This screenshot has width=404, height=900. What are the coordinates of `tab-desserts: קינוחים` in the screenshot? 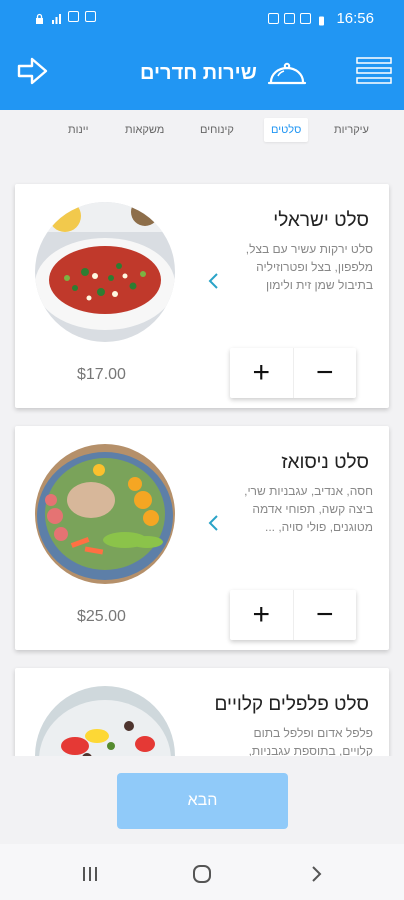 It's located at (217, 130).